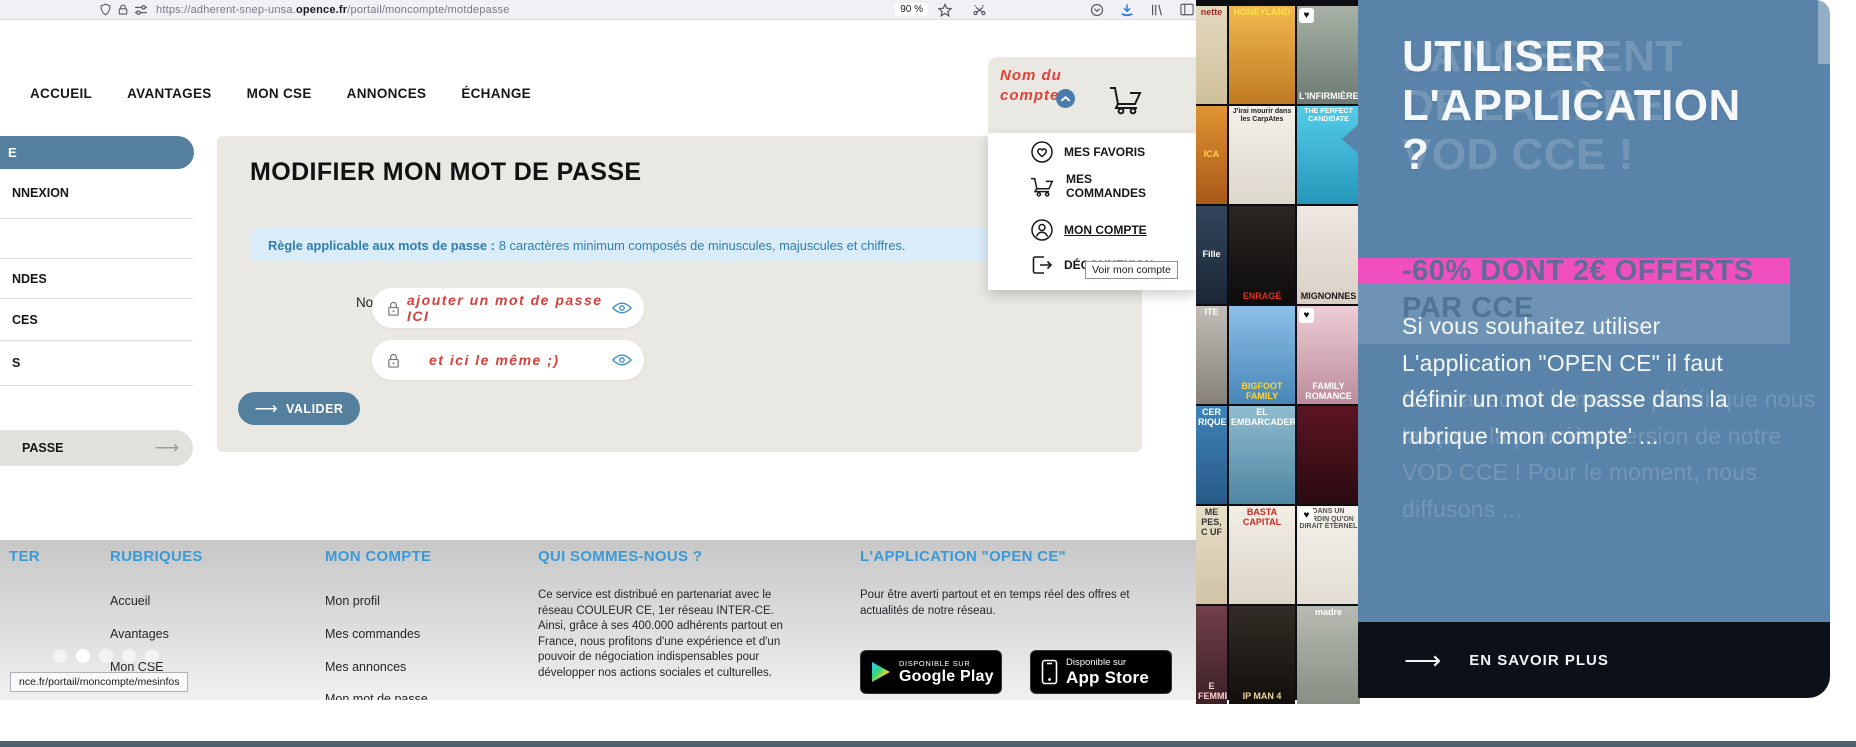 This screenshot has height=747, width=1856. I want to click on nav-item-accueil: ACCUEIL, so click(61, 93).